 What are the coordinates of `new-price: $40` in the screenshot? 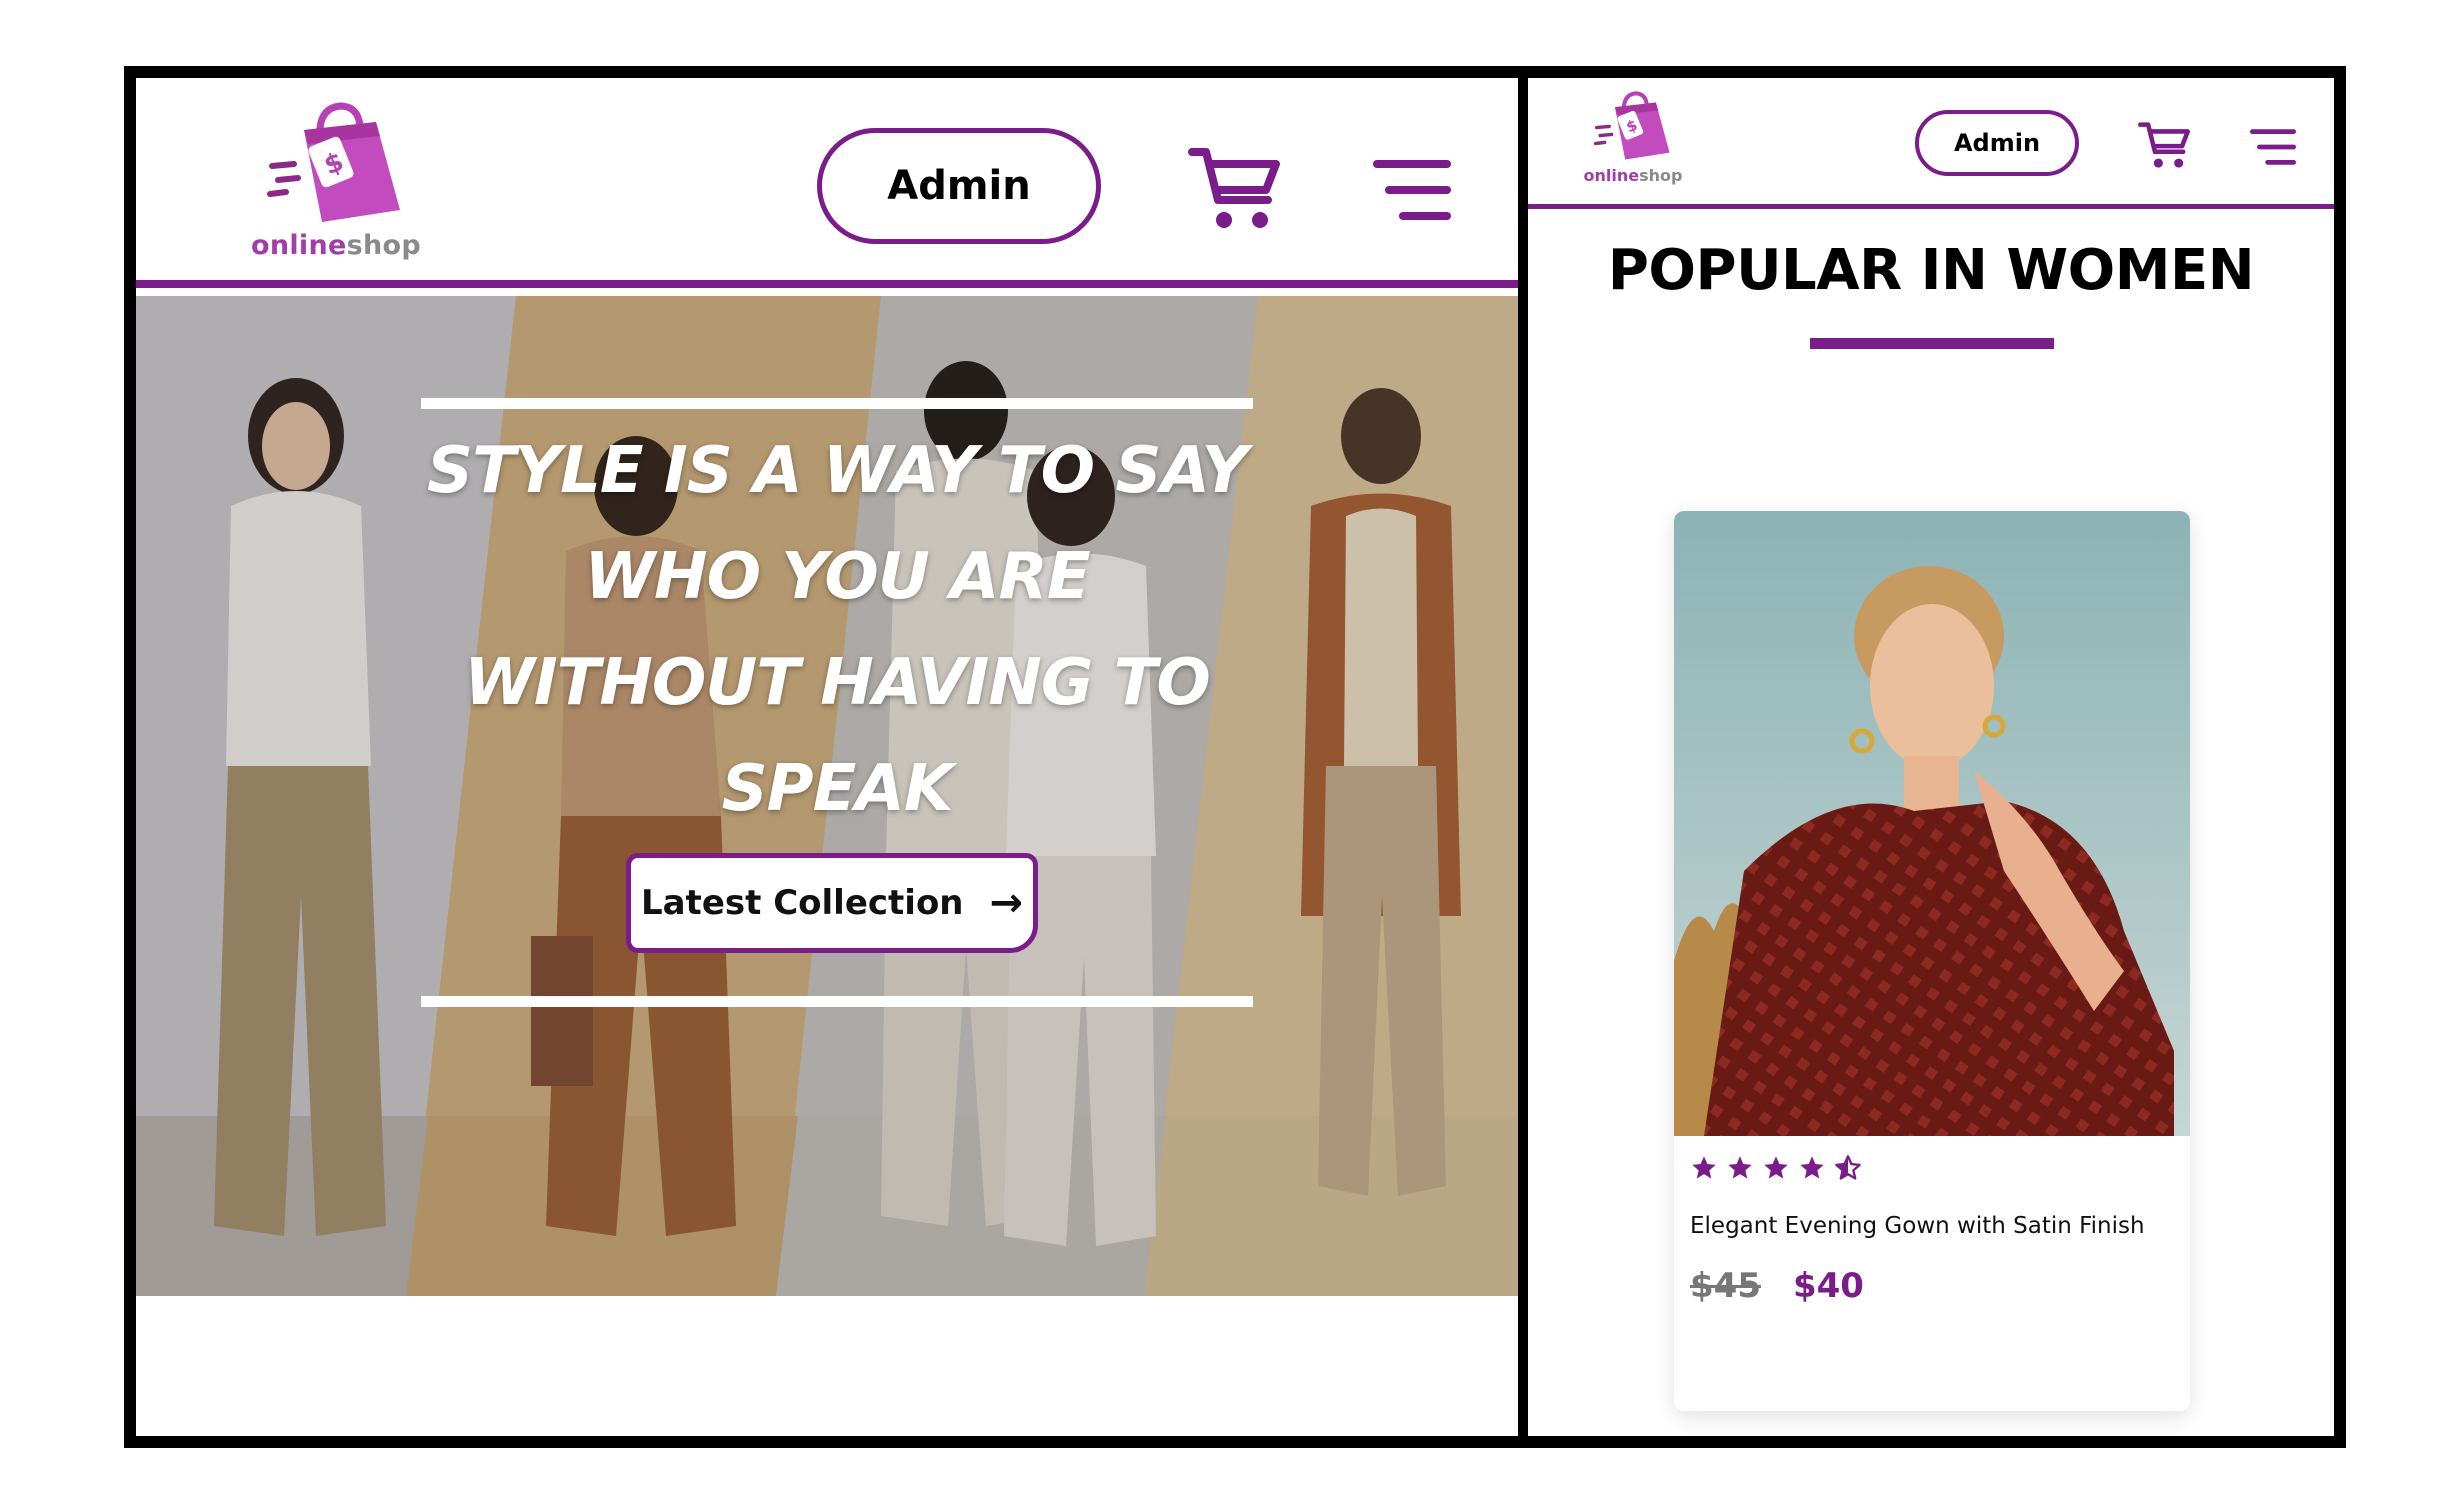 It's located at (1828, 1286).